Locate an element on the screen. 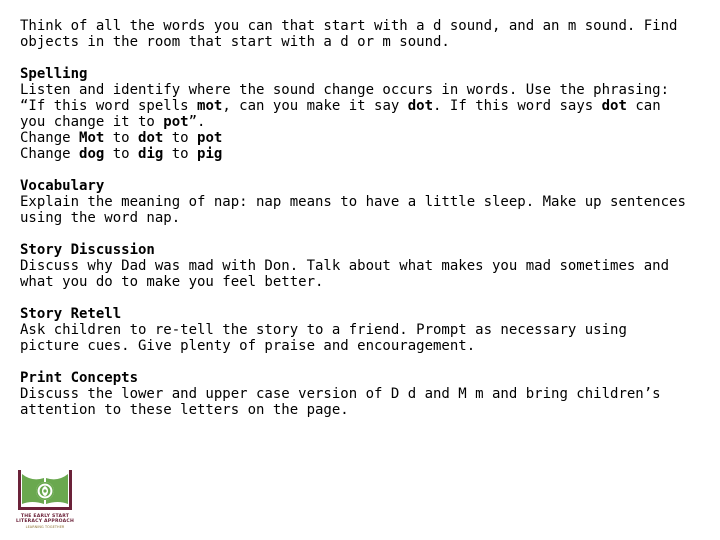 The width and height of the screenshot is (720, 540). book-pages-icon is located at coordinates (45, 489).